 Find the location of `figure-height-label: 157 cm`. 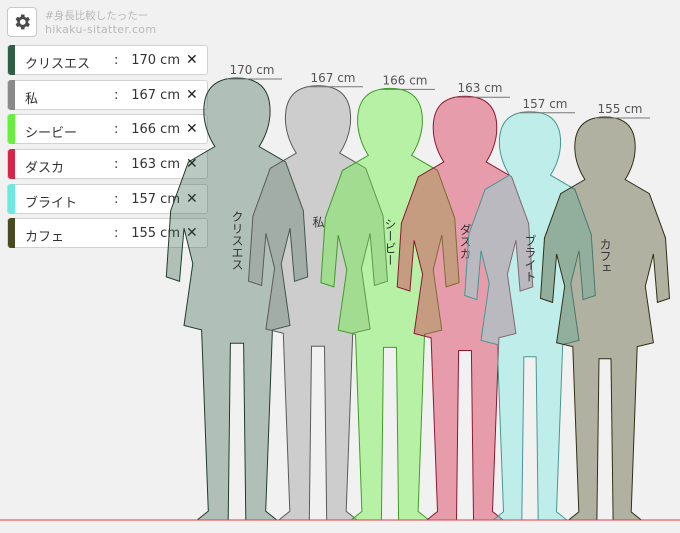

figure-height-label: 157 cm is located at coordinates (544, 104).